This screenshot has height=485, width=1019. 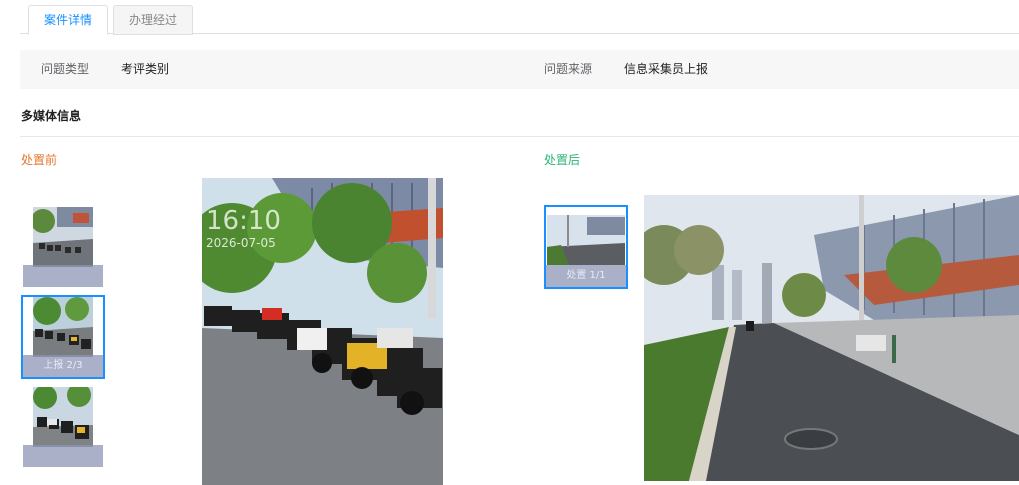 What do you see at coordinates (568, 69) in the screenshot?
I see `problem-source-label: 问题来源` at bounding box center [568, 69].